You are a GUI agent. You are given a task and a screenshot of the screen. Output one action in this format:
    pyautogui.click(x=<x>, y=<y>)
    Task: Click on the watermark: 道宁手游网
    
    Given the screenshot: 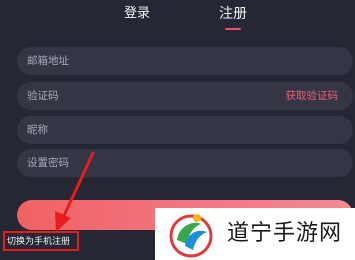 What is the action you would take?
    pyautogui.click(x=255, y=234)
    